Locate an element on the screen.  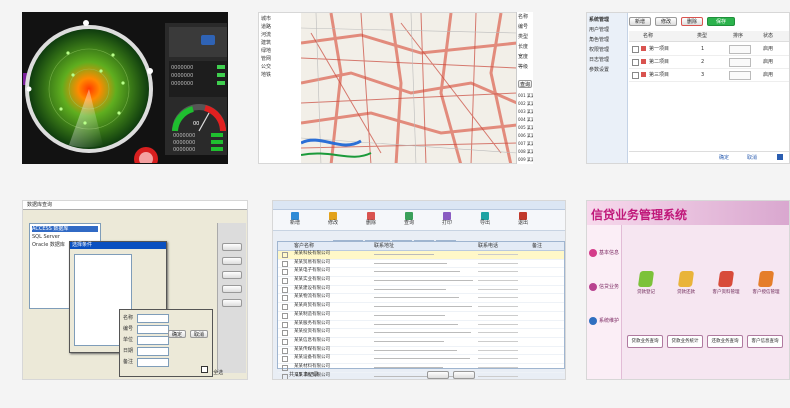
layer-tree-item: 公交 is located at coordinates (280, 67).